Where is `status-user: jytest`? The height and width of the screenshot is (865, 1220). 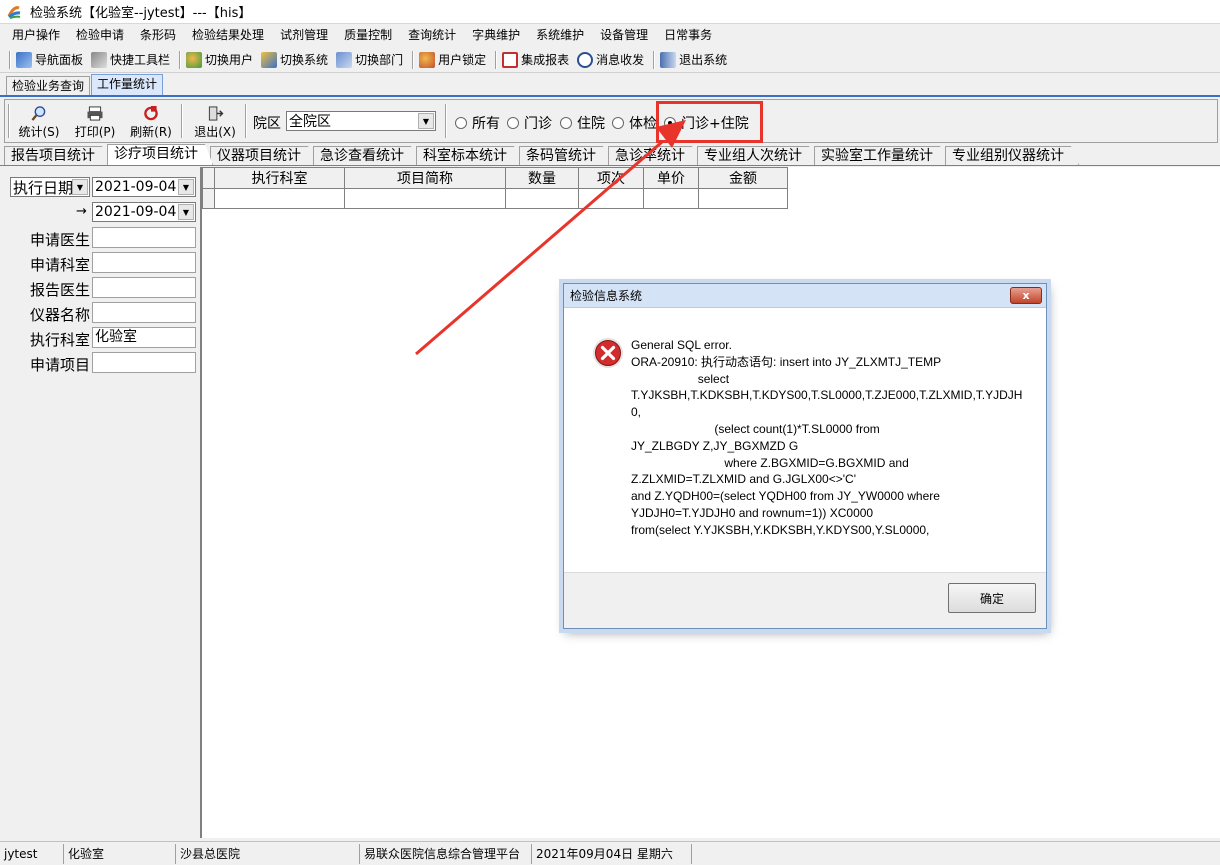
status-user: jytest is located at coordinates (32, 853).